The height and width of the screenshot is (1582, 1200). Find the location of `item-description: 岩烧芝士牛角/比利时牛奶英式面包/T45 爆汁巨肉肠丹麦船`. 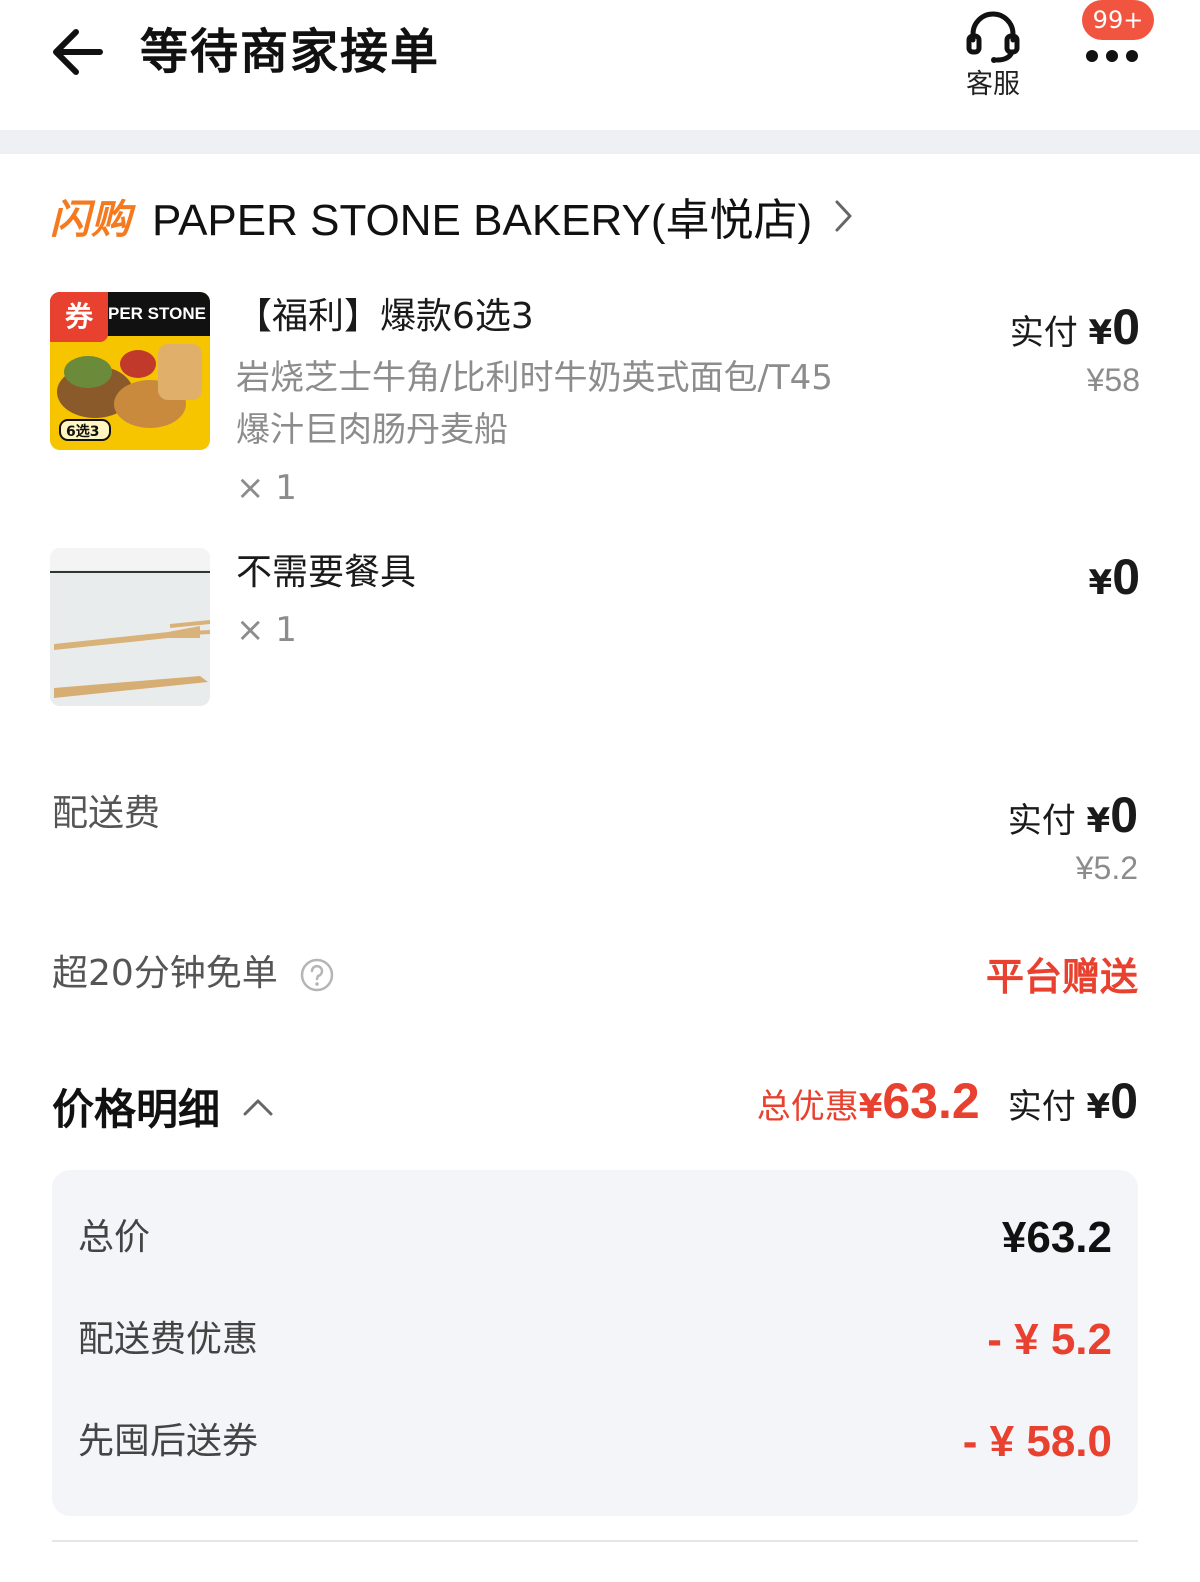

item-description: 岩烧芝士牛角/比利时牛奶英式面包/T45 爆汁巨肉肠丹麦船 is located at coordinates (586, 404).